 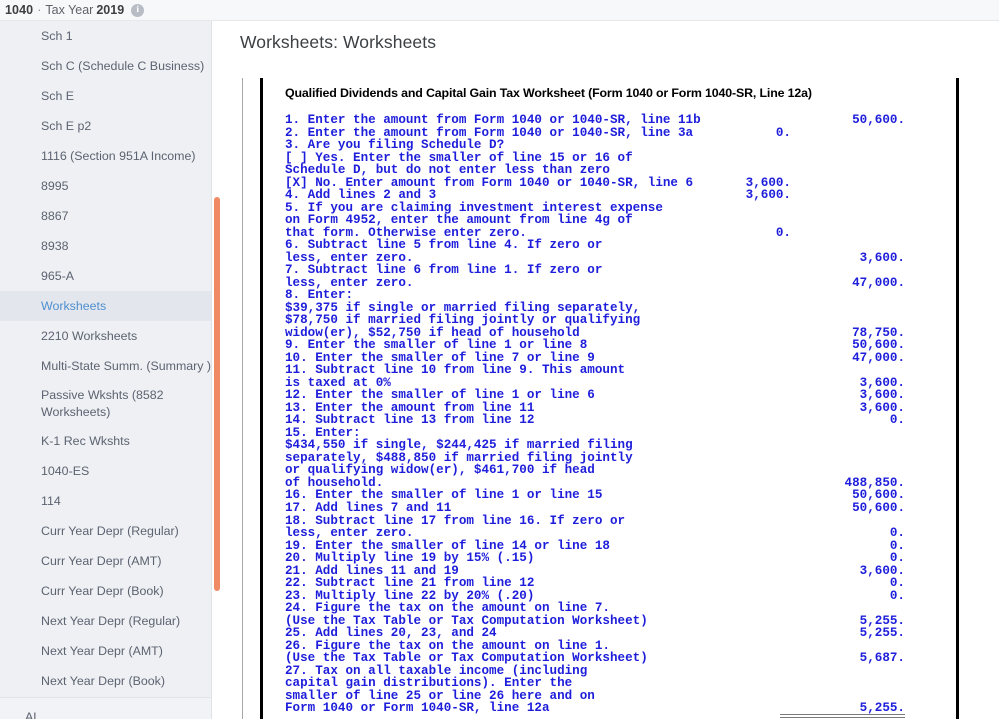 I want to click on sidebar-item-multi-state-summ-summary: Multi-State Summ. (Summary ), so click(x=105, y=366).